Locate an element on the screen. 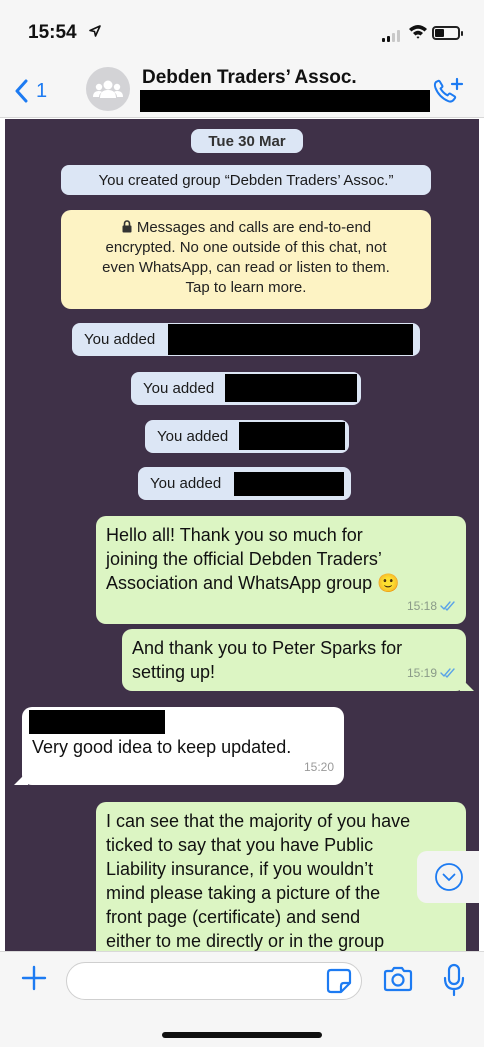  encryption-learn-more: Tap to learn more. is located at coordinates (246, 288).